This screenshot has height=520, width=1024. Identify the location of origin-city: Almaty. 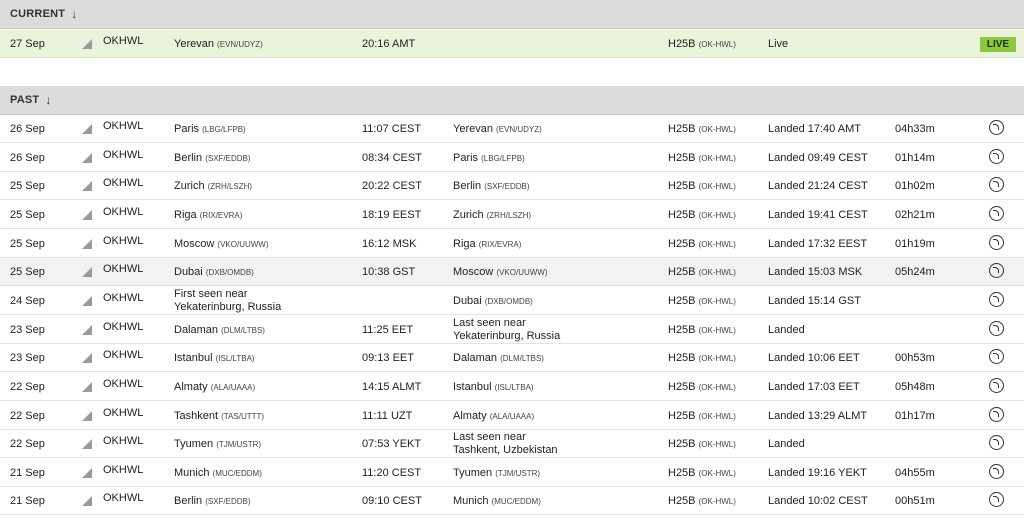
(191, 387).